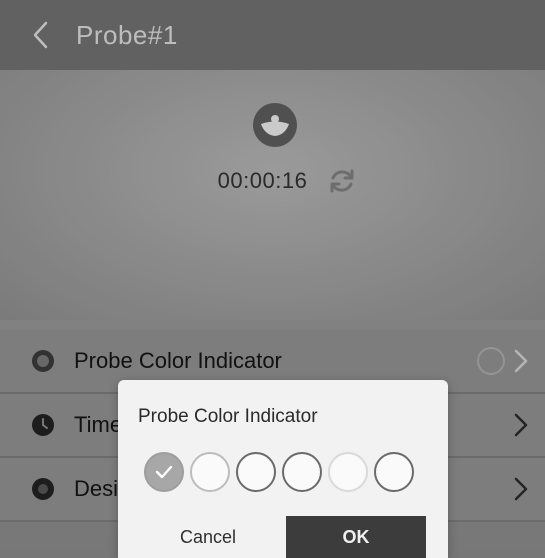 This screenshot has height=558, width=545. I want to click on chevron-left-icon, so click(40, 35).